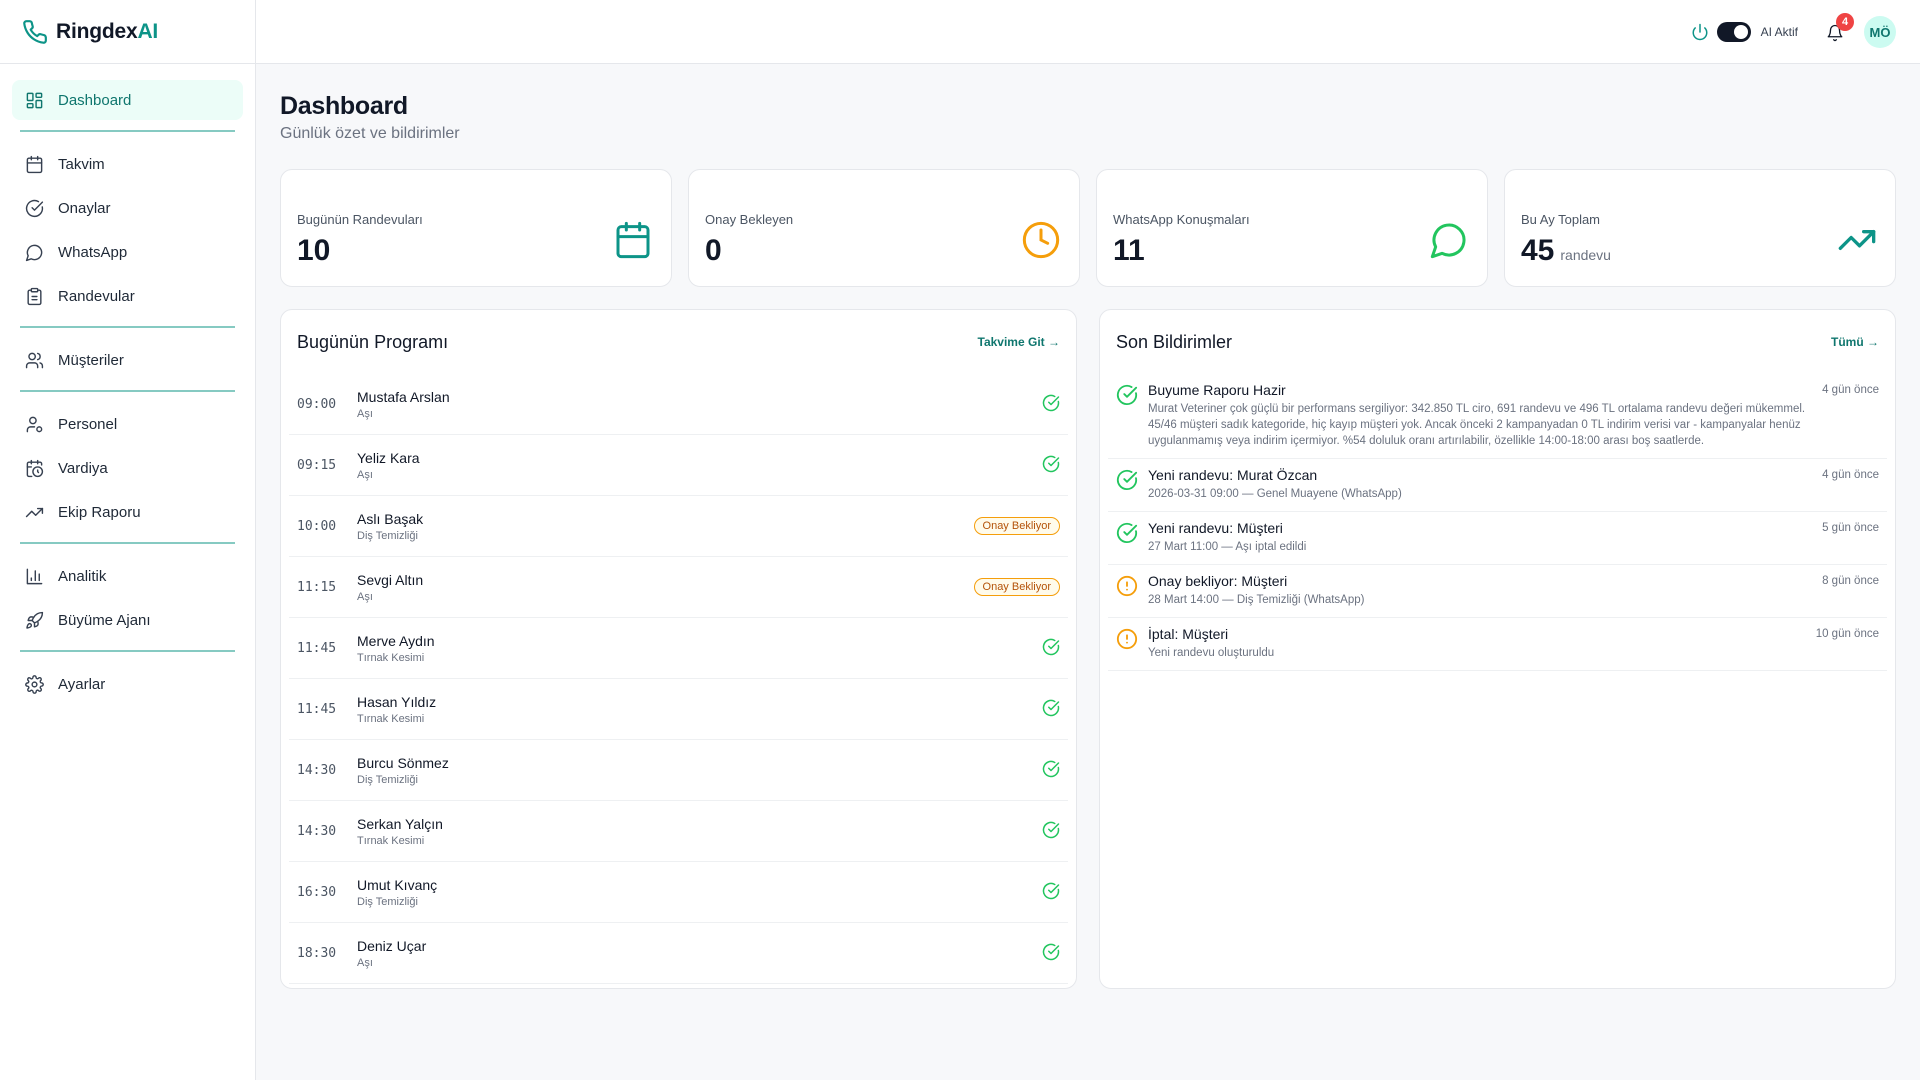 The height and width of the screenshot is (1080, 1920). What do you see at coordinates (1233, 475) in the screenshot?
I see `notification-title: Yeni randevu: Murat Özcan` at bounding box center [1233, 475].